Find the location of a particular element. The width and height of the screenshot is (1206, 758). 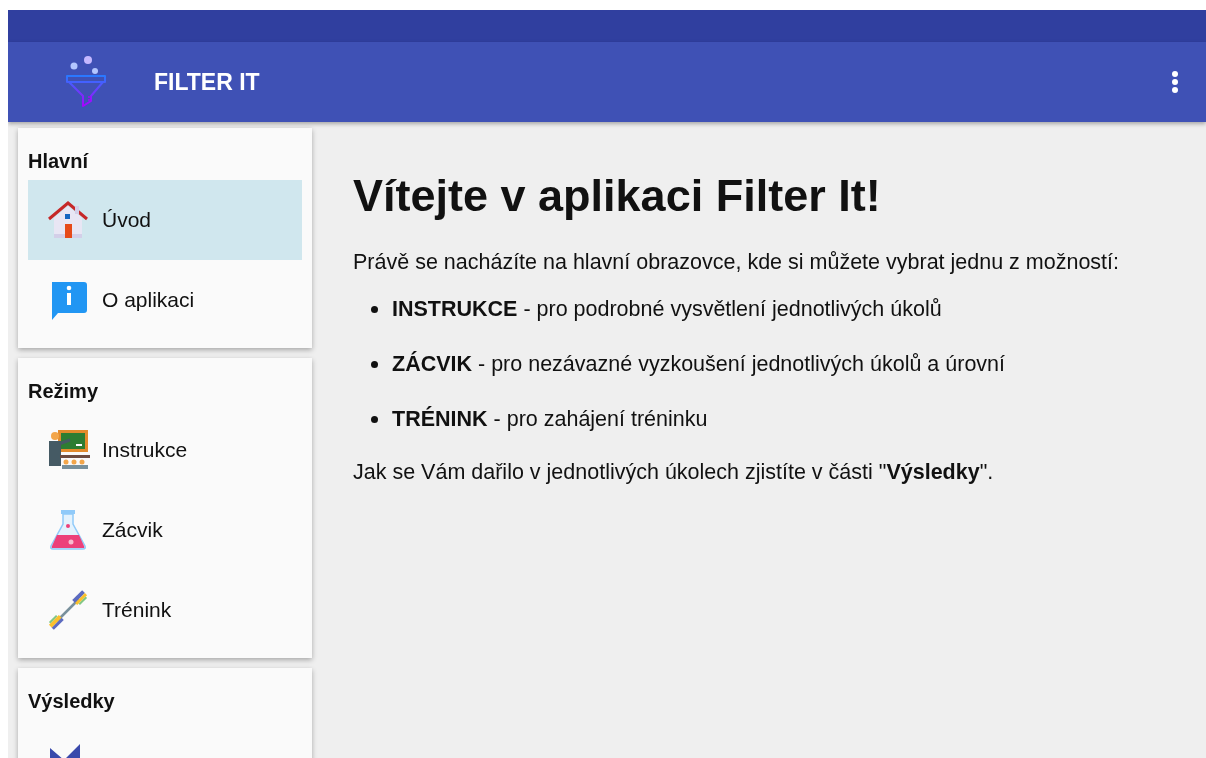

sidebar-item: Zácvik is located at coordinates (165, 530).